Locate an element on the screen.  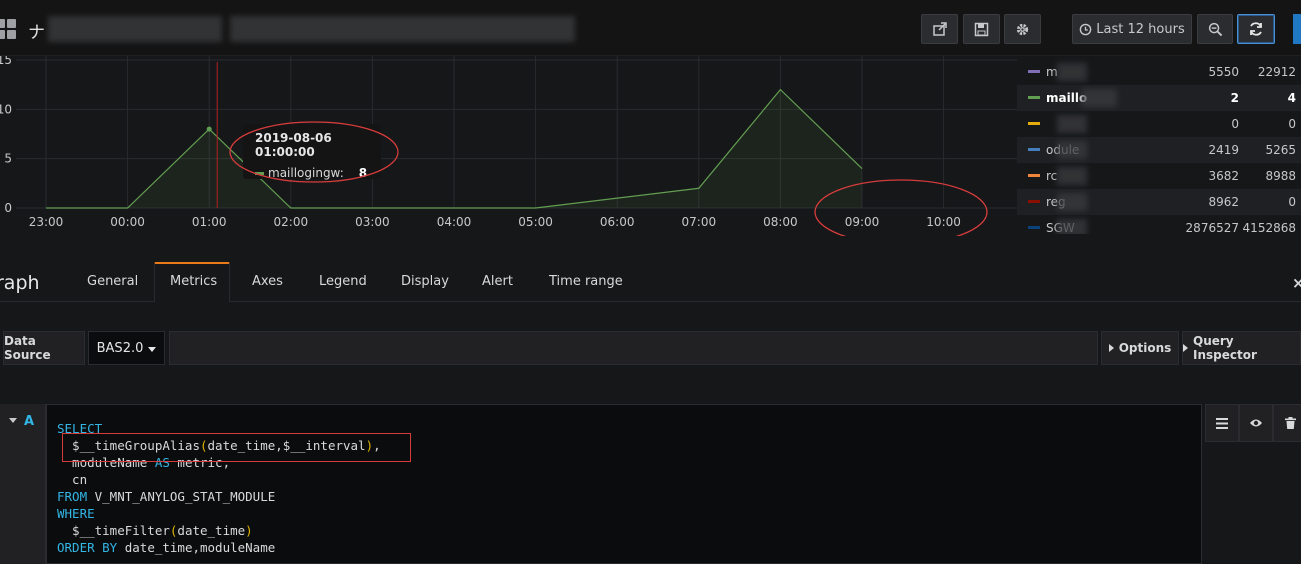
hover-point is located at coordinates (209, 129).